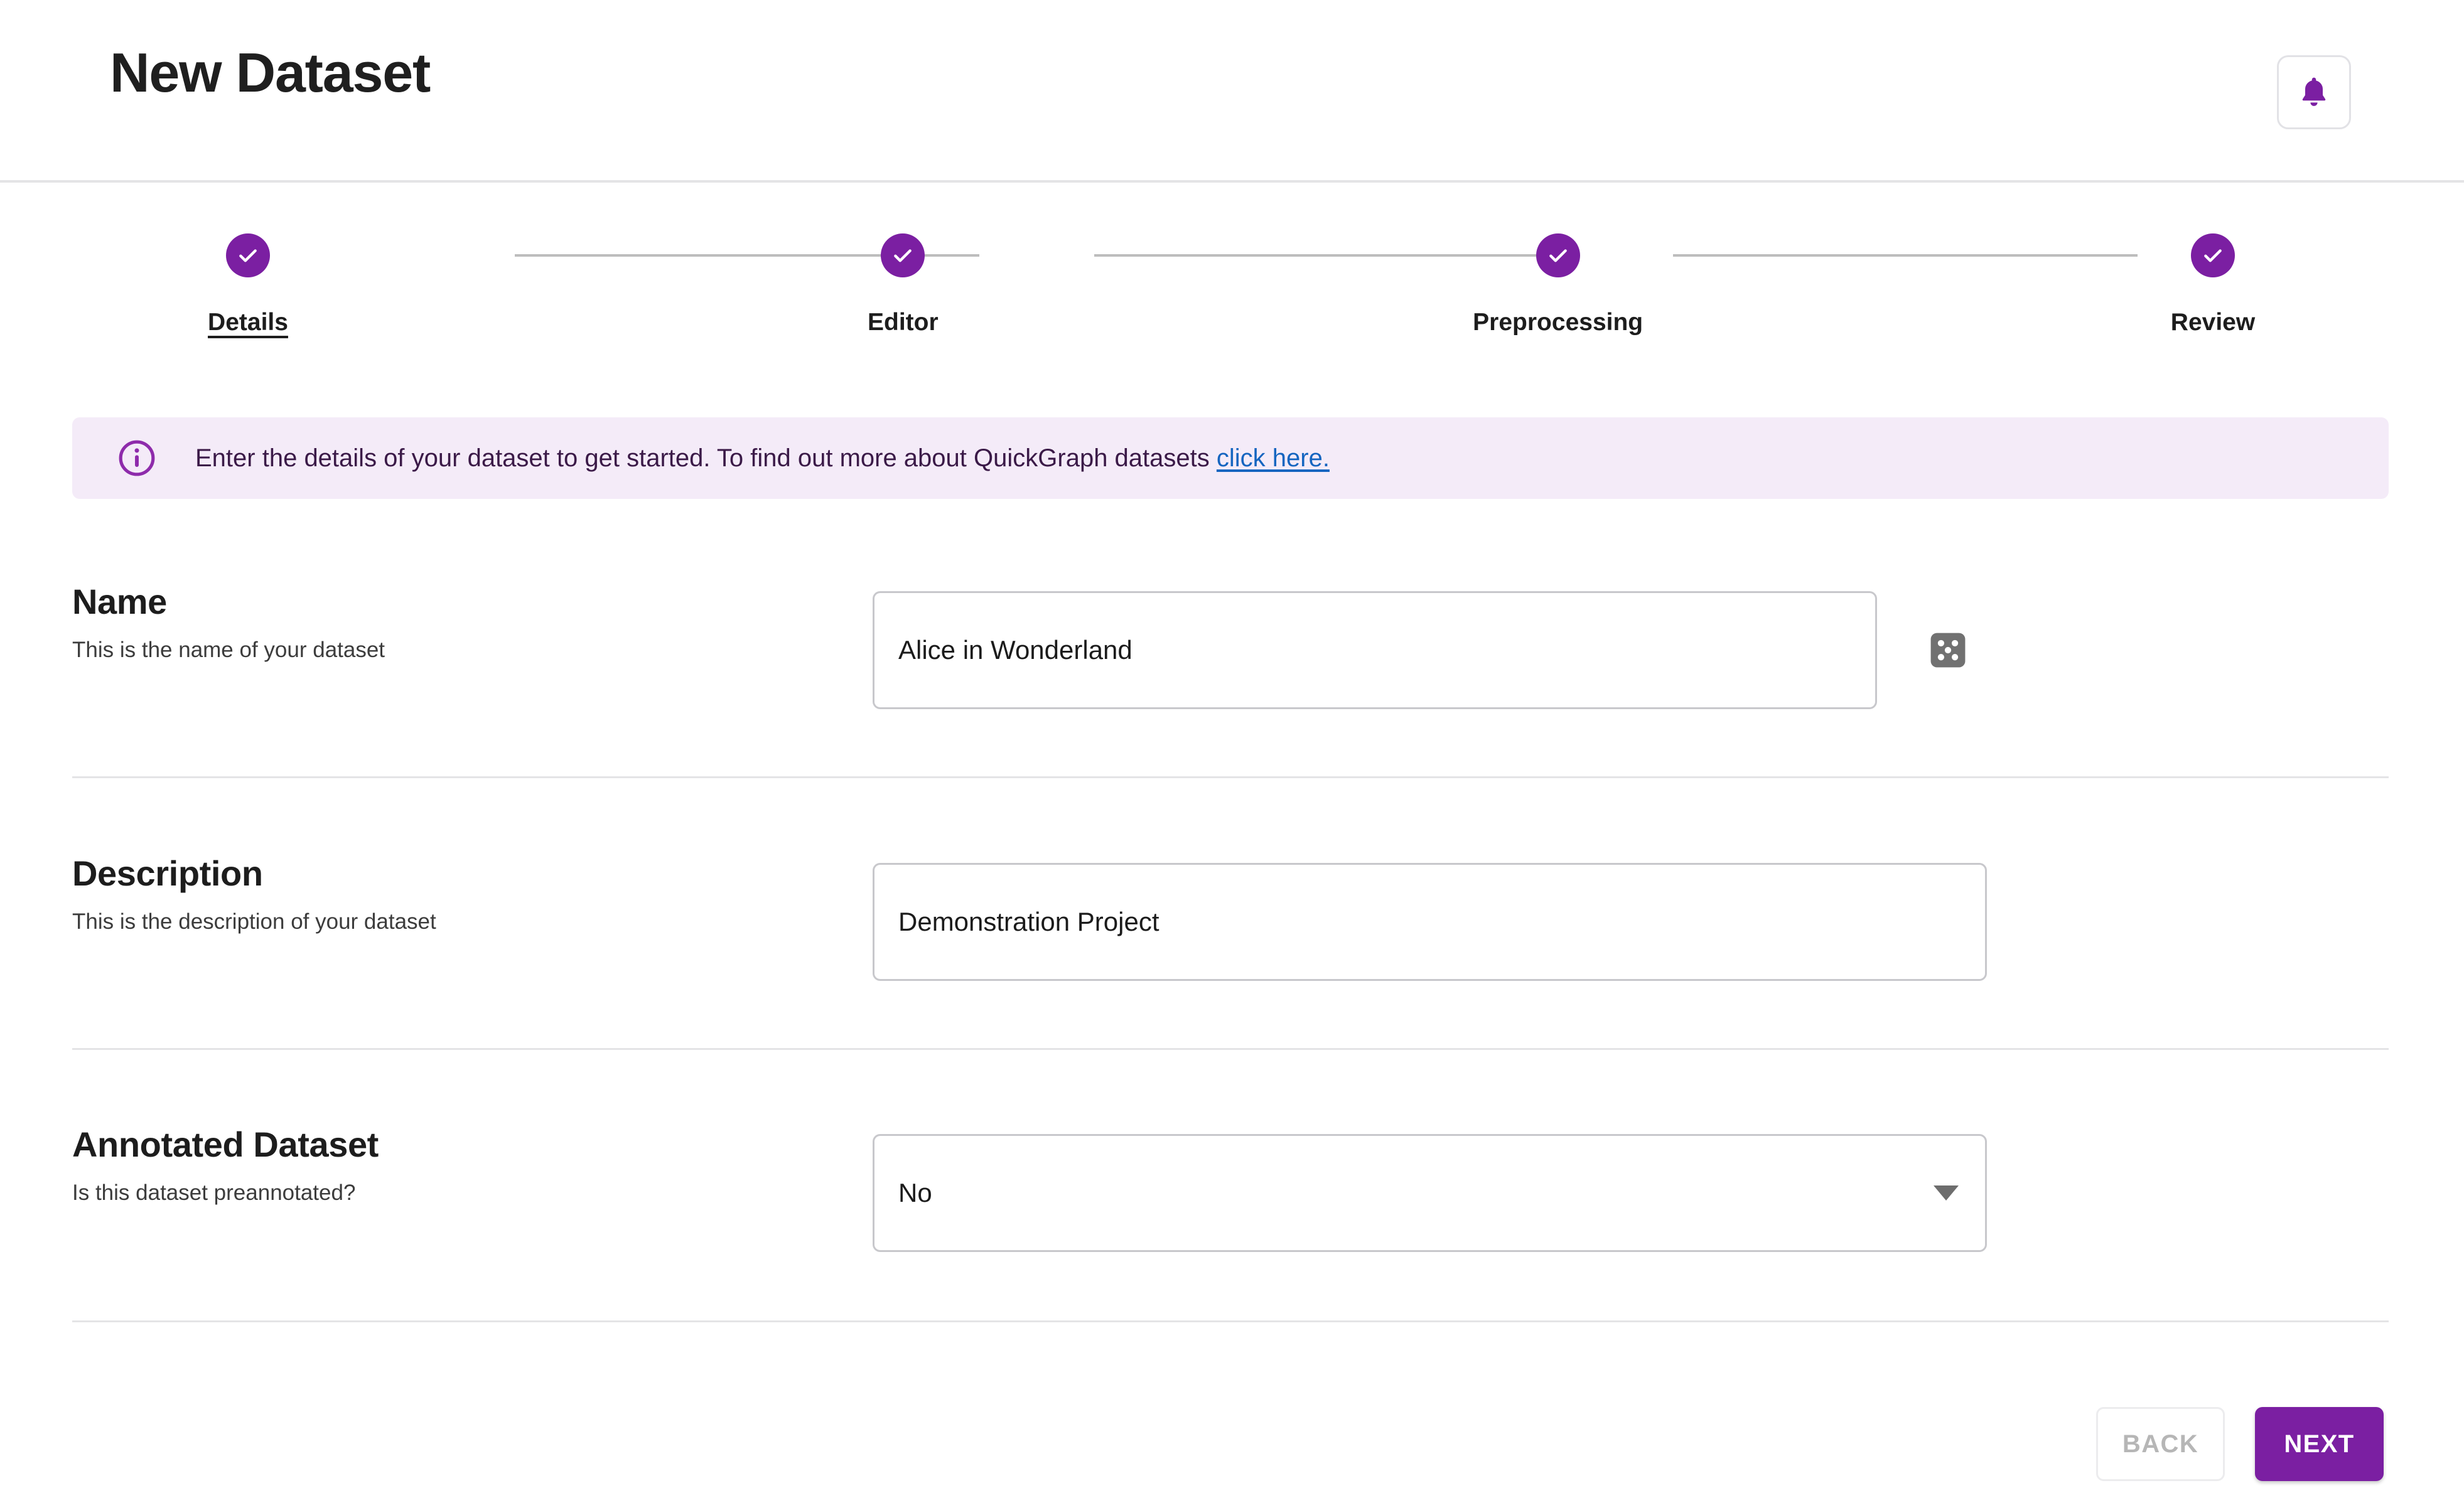 The height and width of the screenshot is (1493, 2464). Describe the element at coordinates (228, 622) in the screenshot. I see `name-label-block: Name This is the name of your dataset` at that location.